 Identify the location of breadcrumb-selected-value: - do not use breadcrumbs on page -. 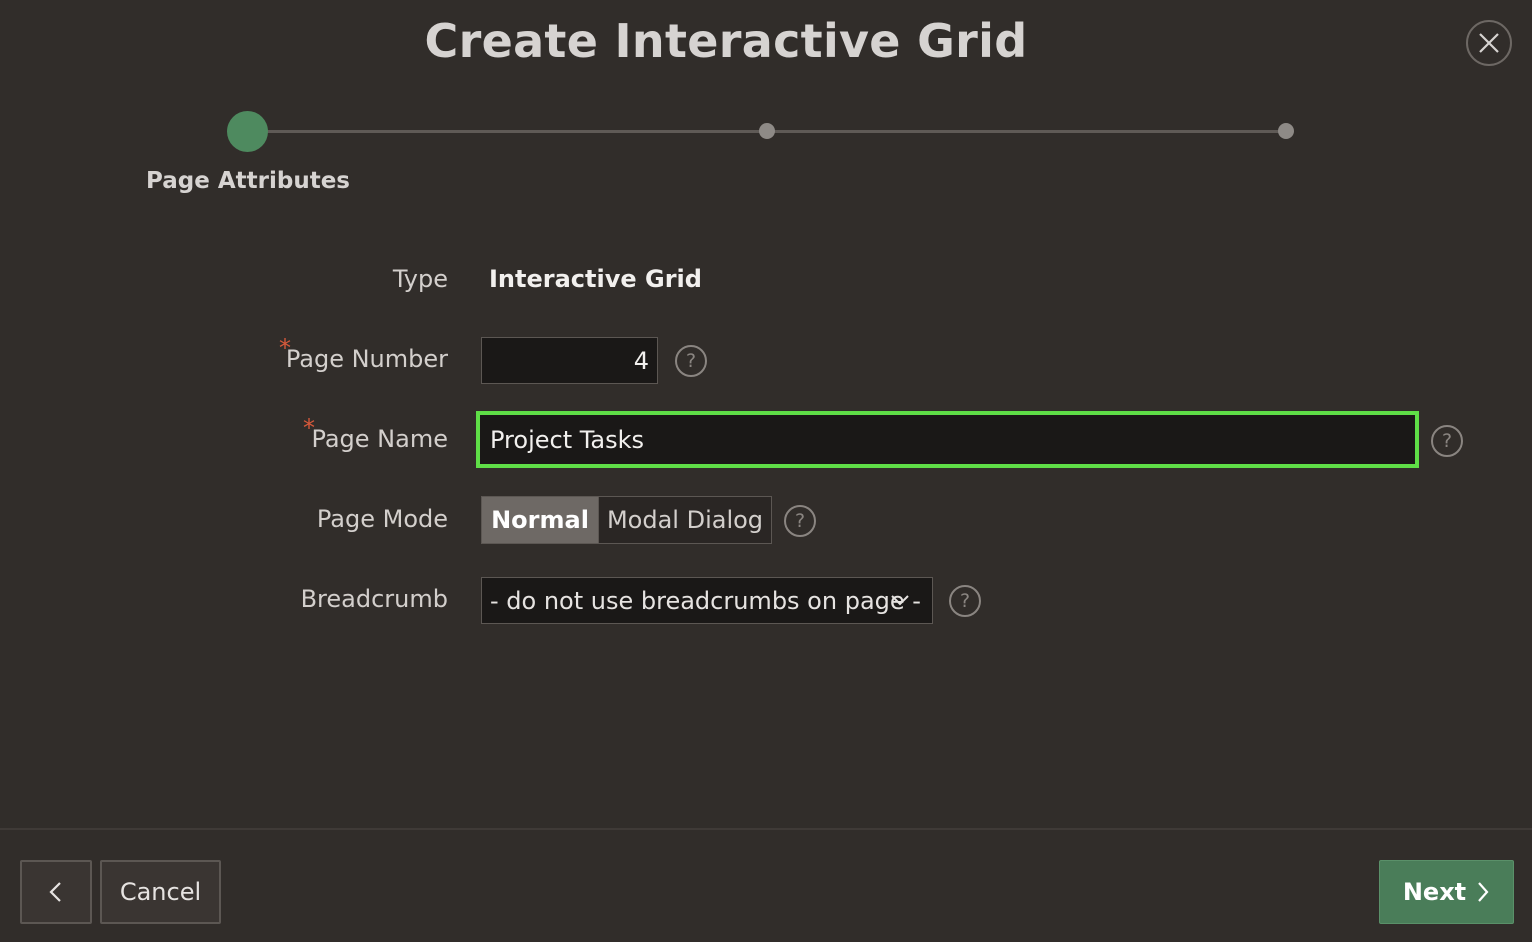
(705, 600).